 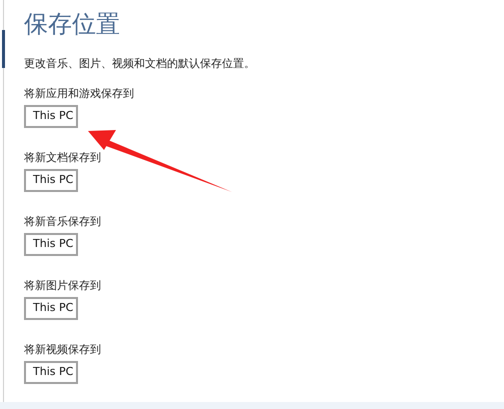 I want to click on setting-label: 将新音乐保存到, so click(x=62, y=221).